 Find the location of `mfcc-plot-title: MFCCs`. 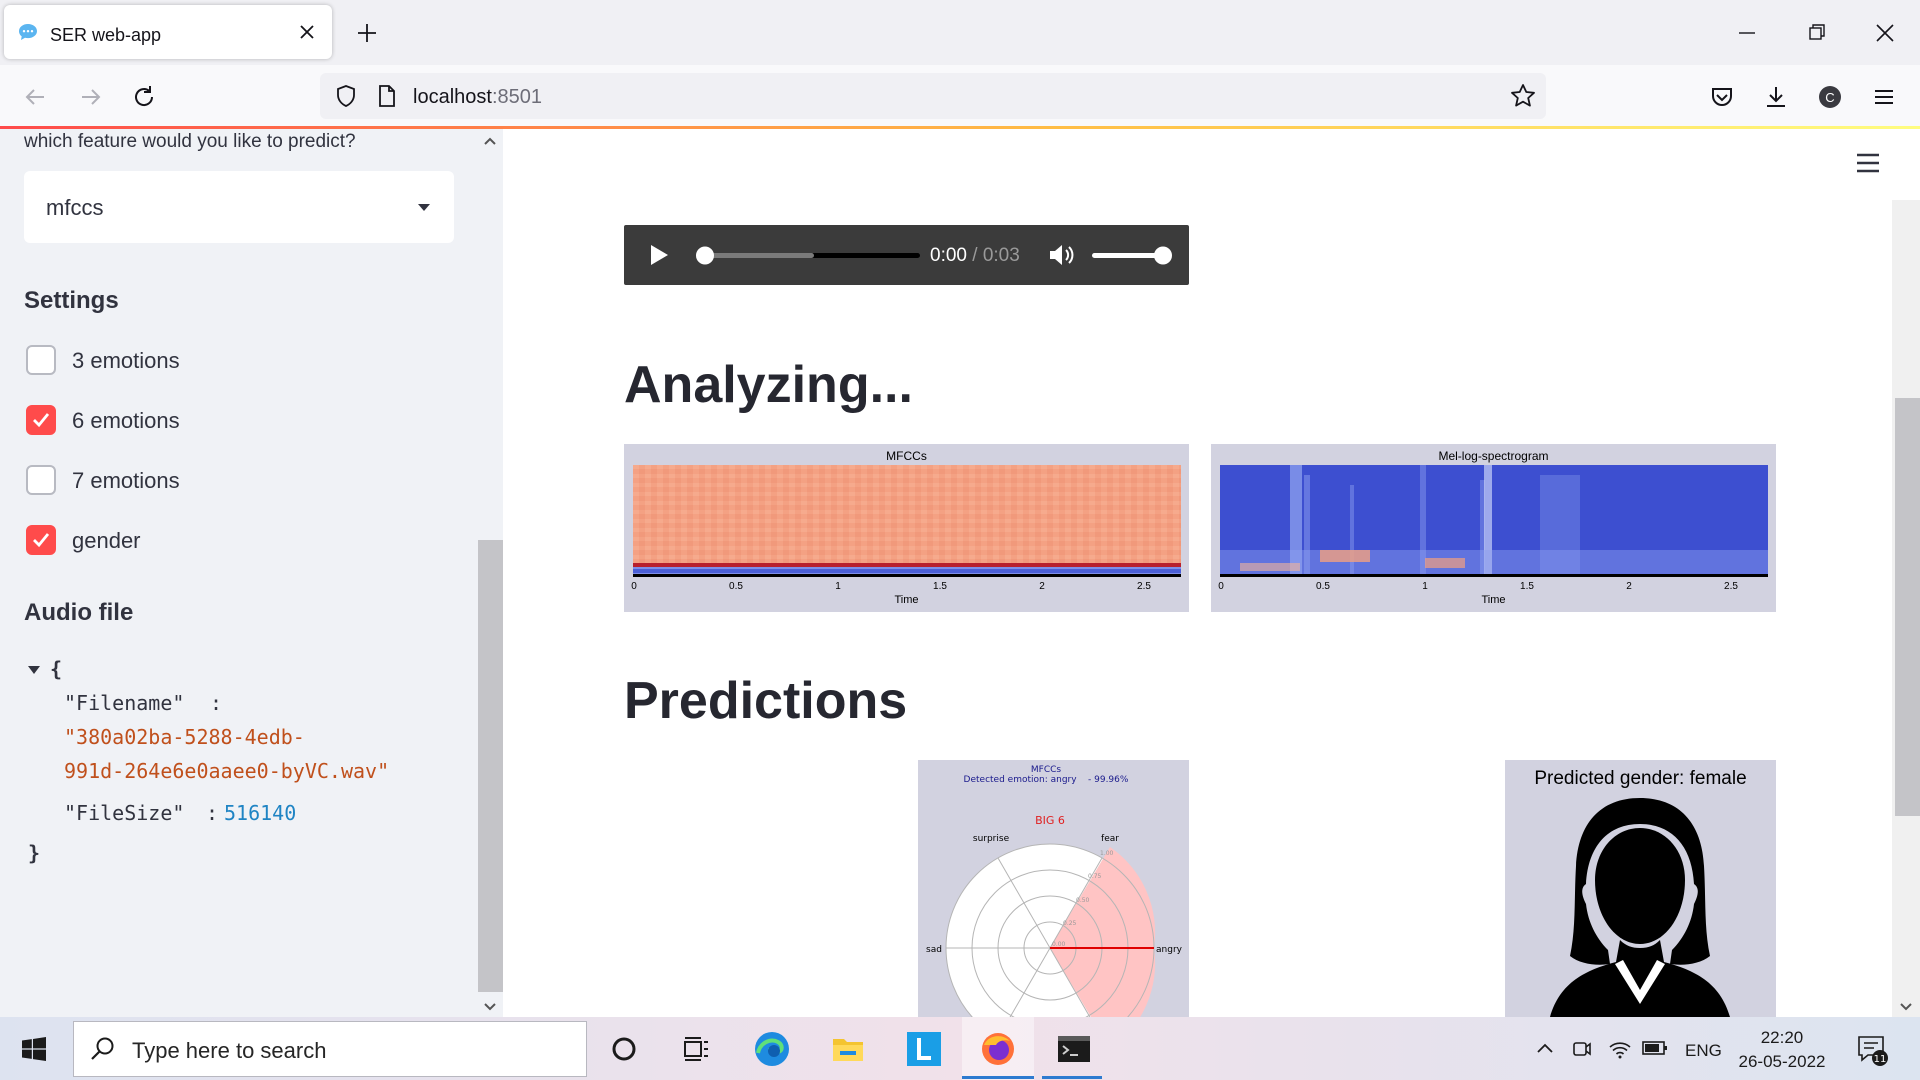

mfcc-plot-title: MFCCs is located at coordinates (906, 456).